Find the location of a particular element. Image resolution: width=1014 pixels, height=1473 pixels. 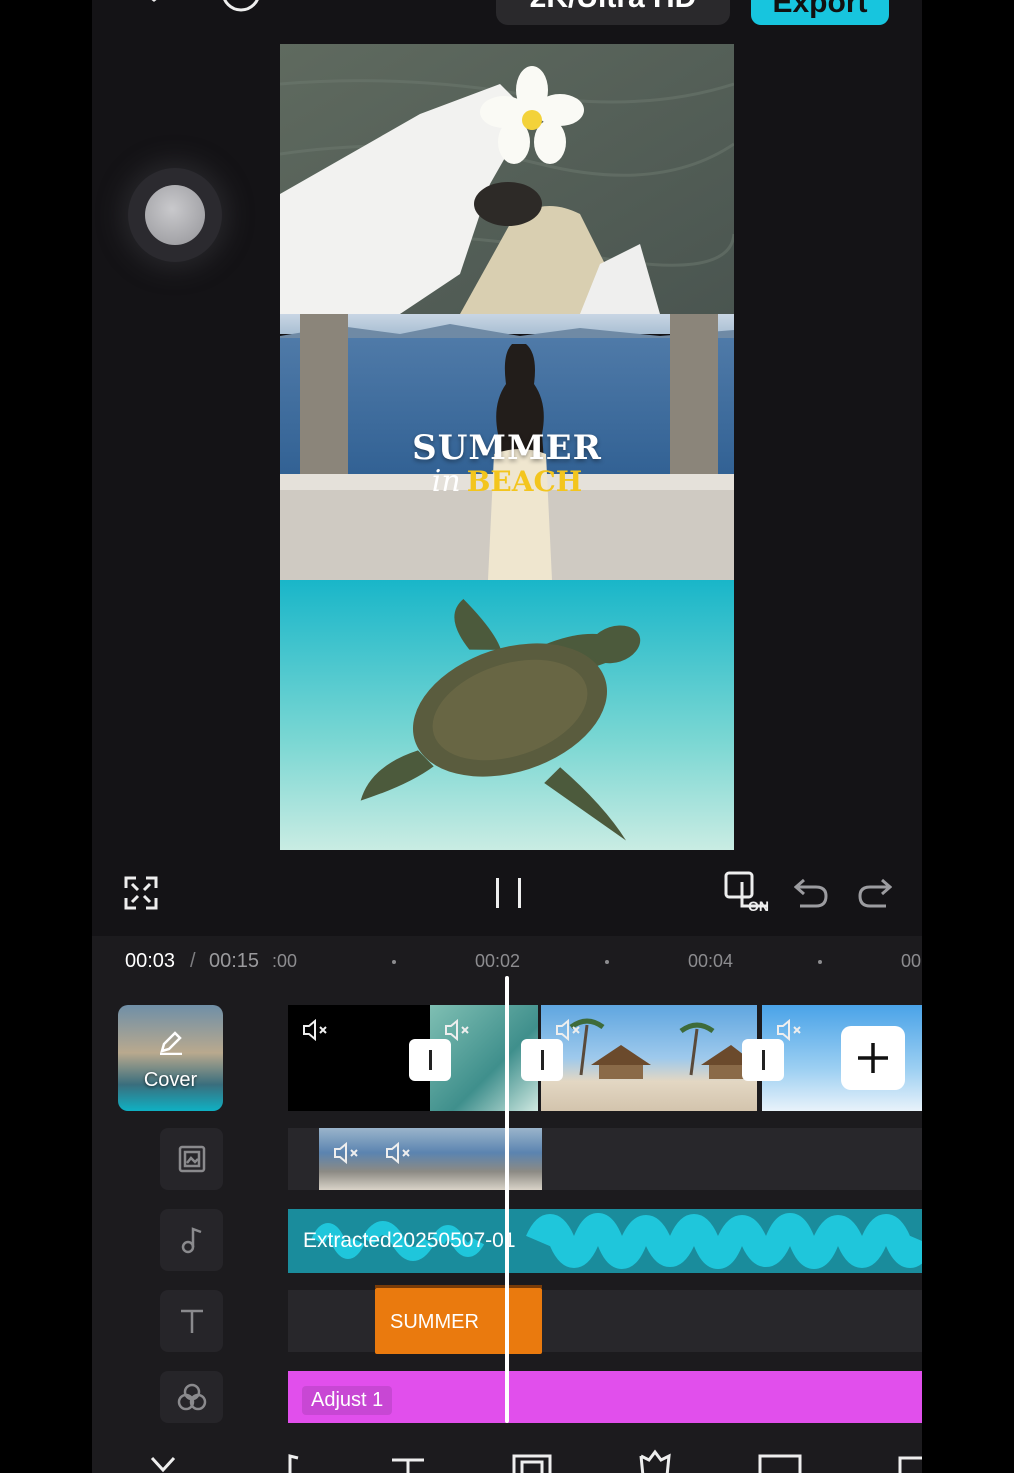

audio-clip: Extracted20250507-01 is located at coordinates (605, 1241).